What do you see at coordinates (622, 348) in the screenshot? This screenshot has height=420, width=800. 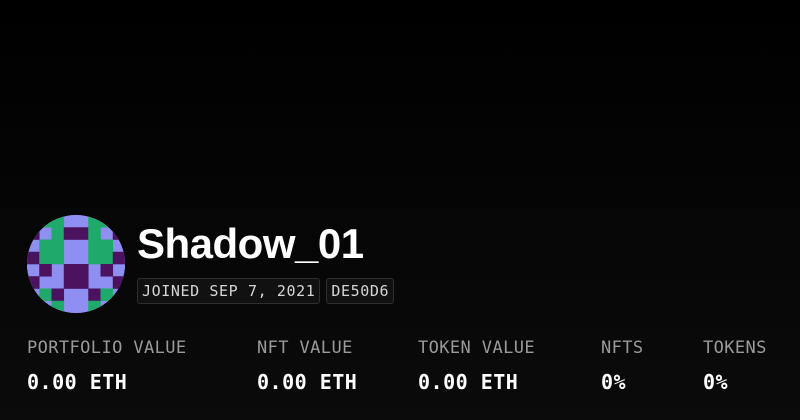 I see `stat-label: NFTS` at bounding box center [622, 348].